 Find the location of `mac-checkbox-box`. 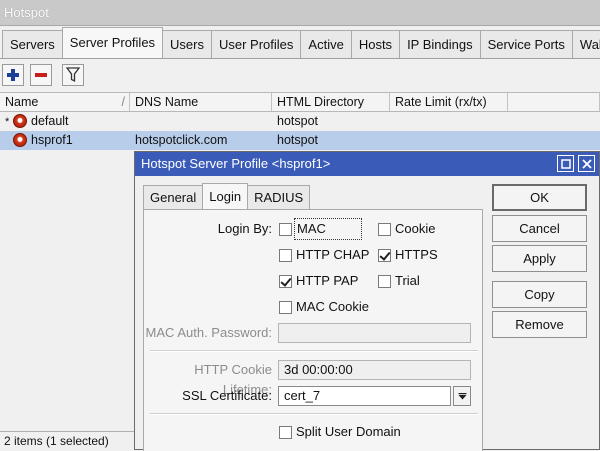

mac-checkbox-box is located at coordinates (285, 229).